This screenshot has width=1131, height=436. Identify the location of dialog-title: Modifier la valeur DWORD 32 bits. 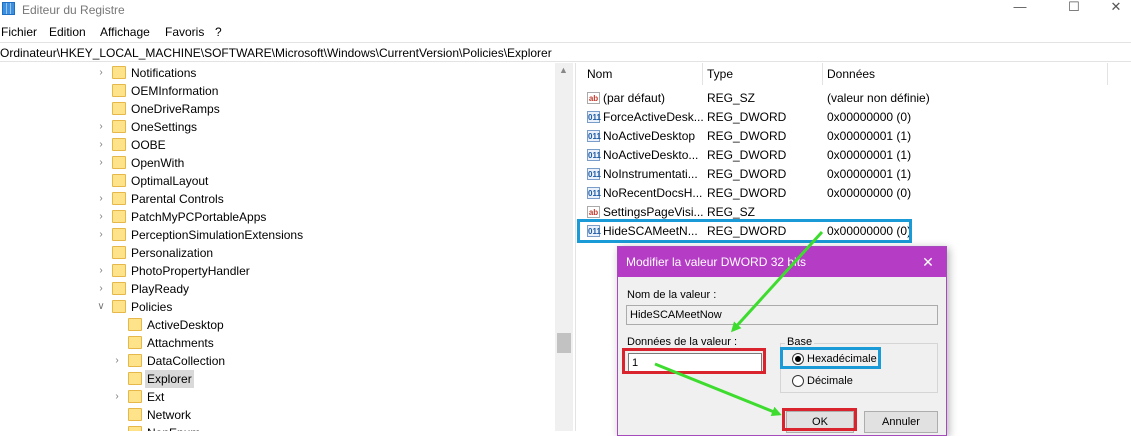
(782, 262).